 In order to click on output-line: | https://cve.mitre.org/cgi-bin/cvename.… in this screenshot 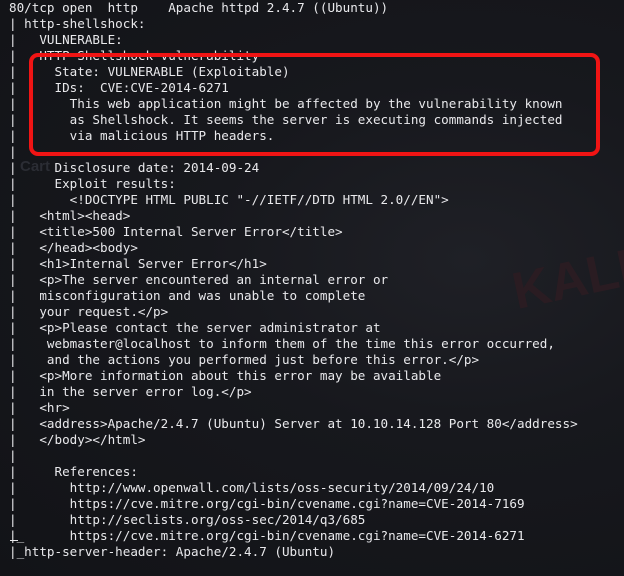, I will do `click(267, 503)`.